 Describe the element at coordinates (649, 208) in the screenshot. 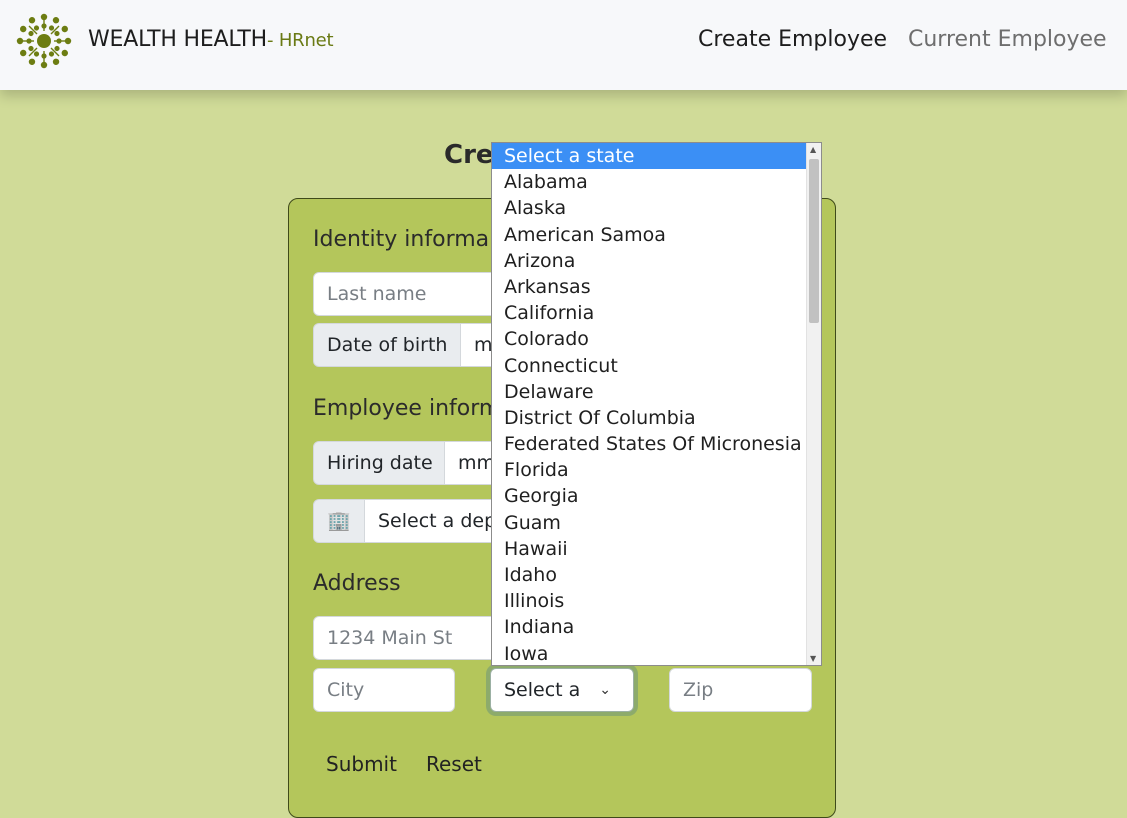

I see `state-option: Alaska` at that location.